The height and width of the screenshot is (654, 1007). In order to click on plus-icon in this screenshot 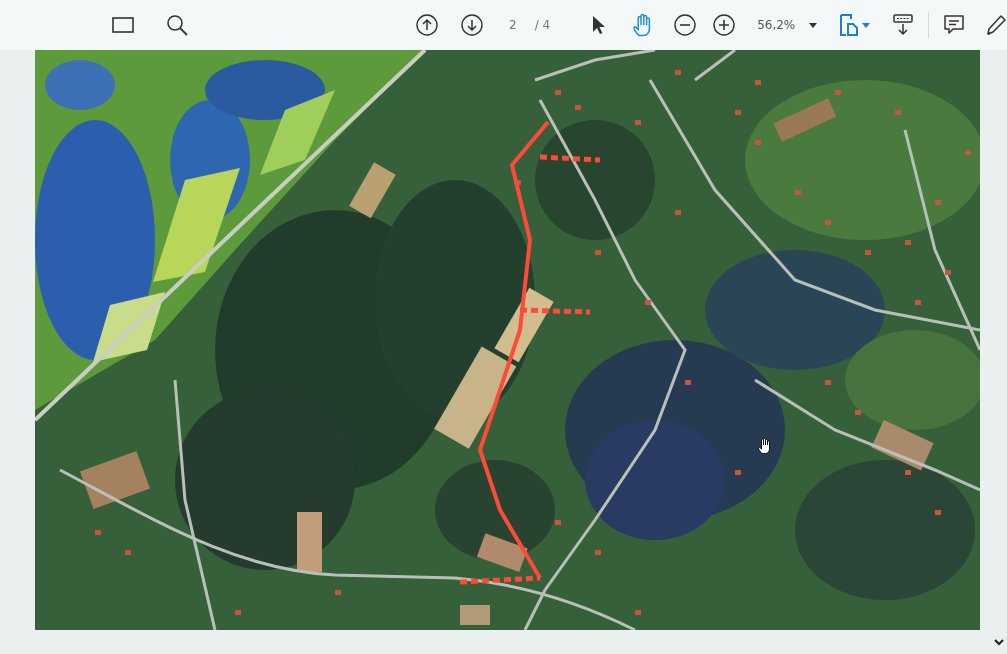, I will do `click(724, 25)`.